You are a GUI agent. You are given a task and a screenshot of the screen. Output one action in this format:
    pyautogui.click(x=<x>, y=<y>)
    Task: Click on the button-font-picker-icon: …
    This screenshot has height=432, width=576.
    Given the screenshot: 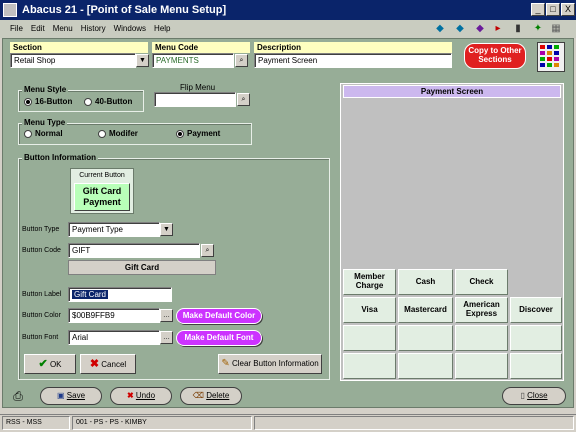 What is the action you would take?
    pyautogui.click(x=166, y=337)
    